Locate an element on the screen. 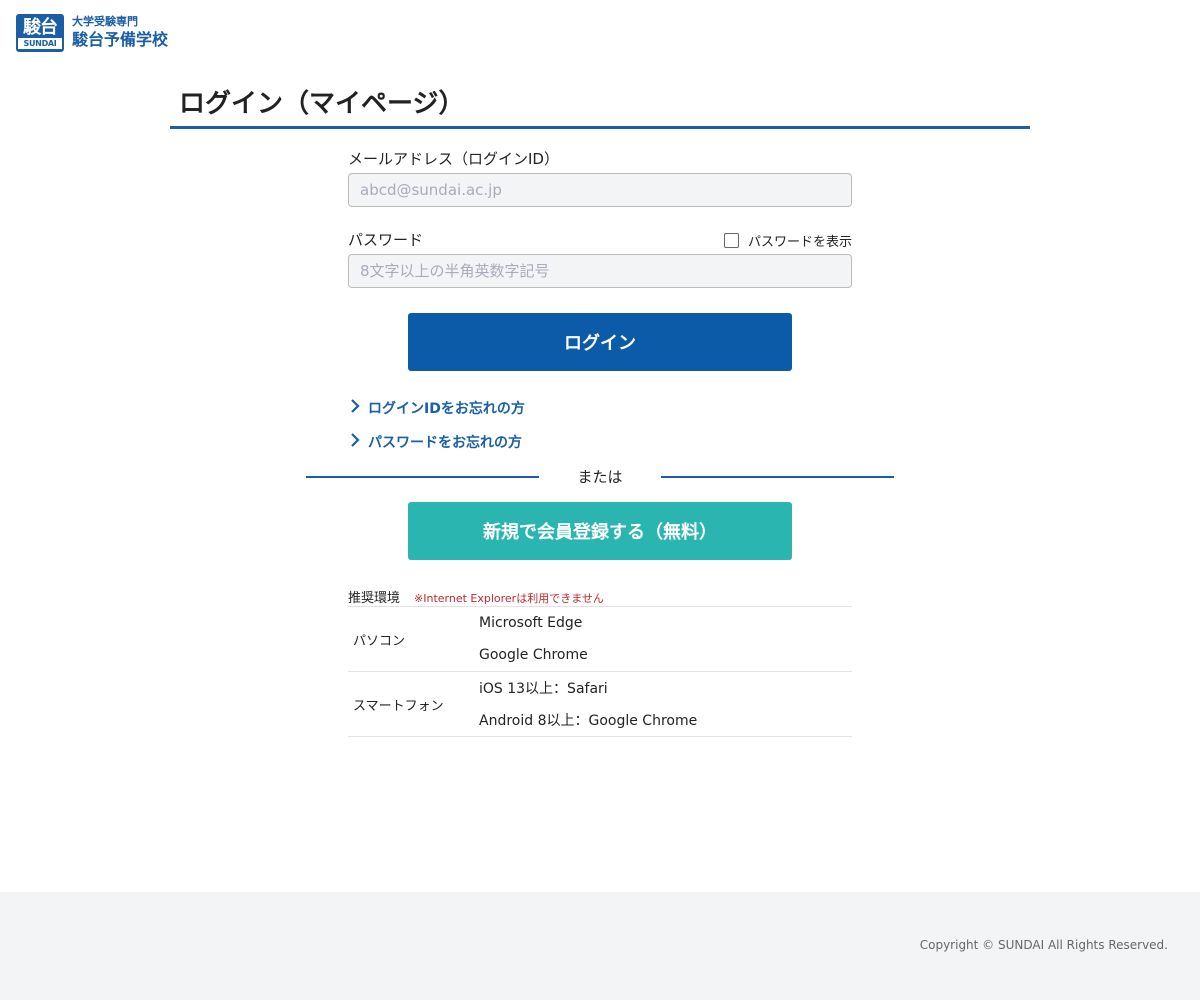 The width and height of the screenshot is (1200, 1000). logo-subtitle: 大学受験専門 is located at coordinates (105, 21).